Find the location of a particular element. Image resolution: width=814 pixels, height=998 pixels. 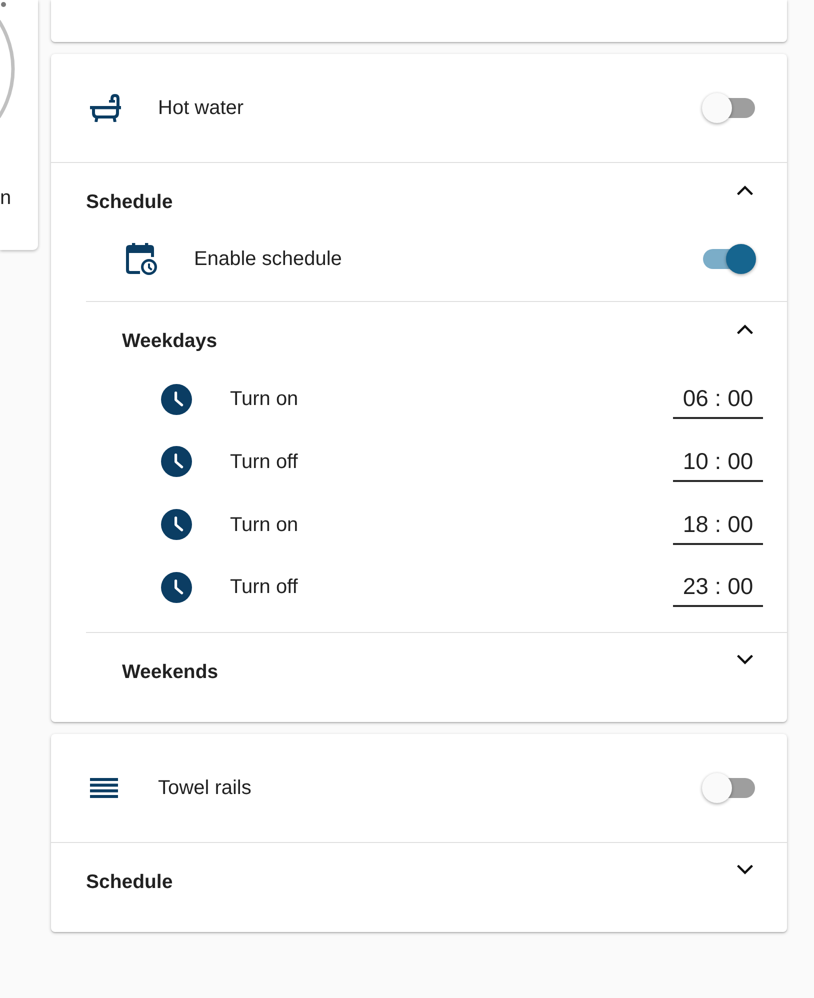

dot-icon is located at coordinates (3, 4).